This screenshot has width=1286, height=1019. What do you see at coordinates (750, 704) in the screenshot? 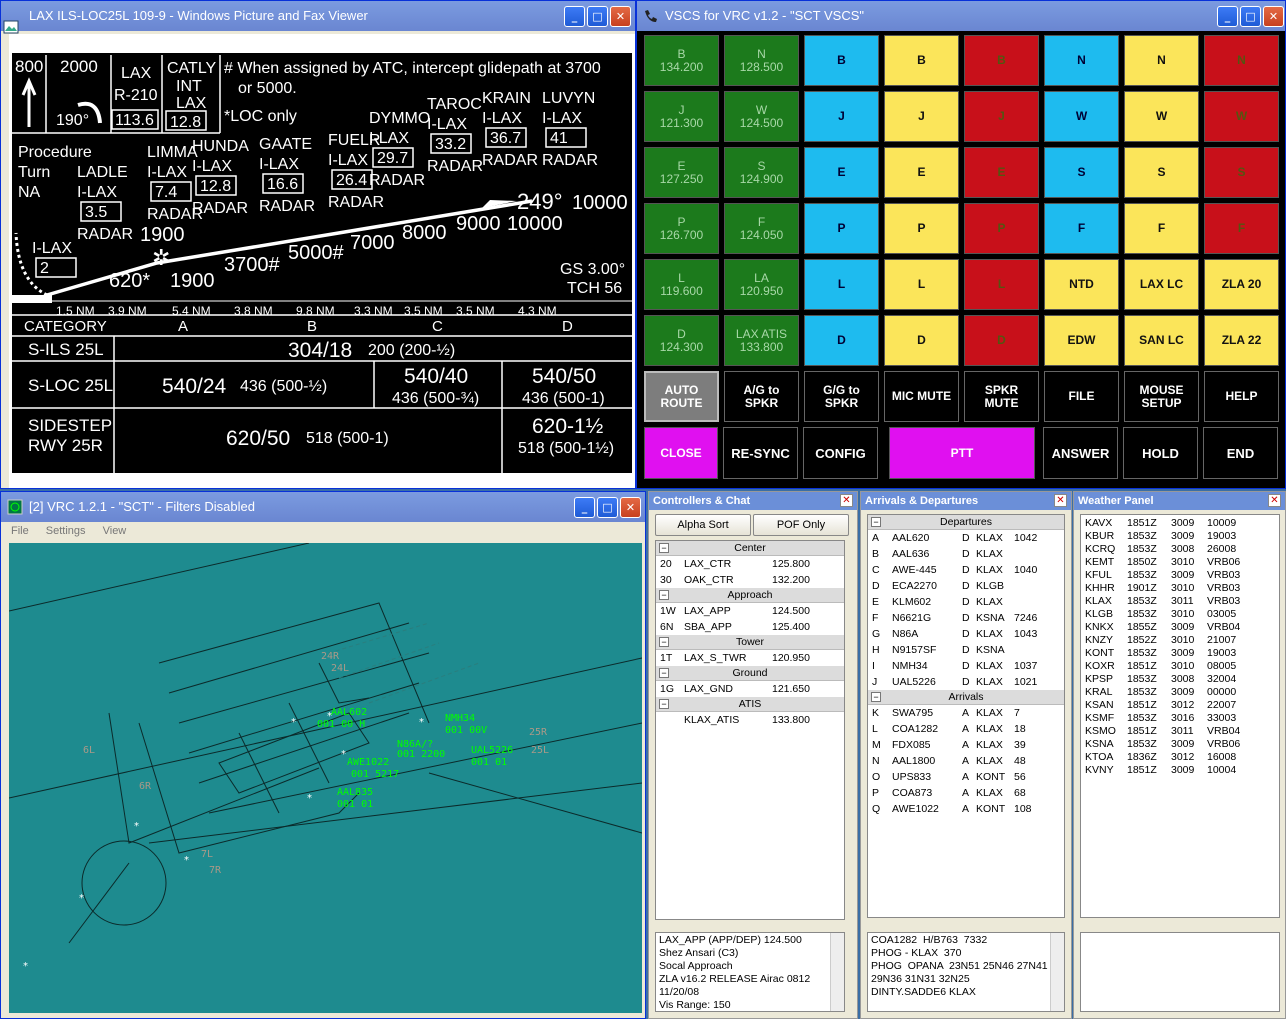
I see `controller-group: − ATIS` at bounding box center [750, 704].